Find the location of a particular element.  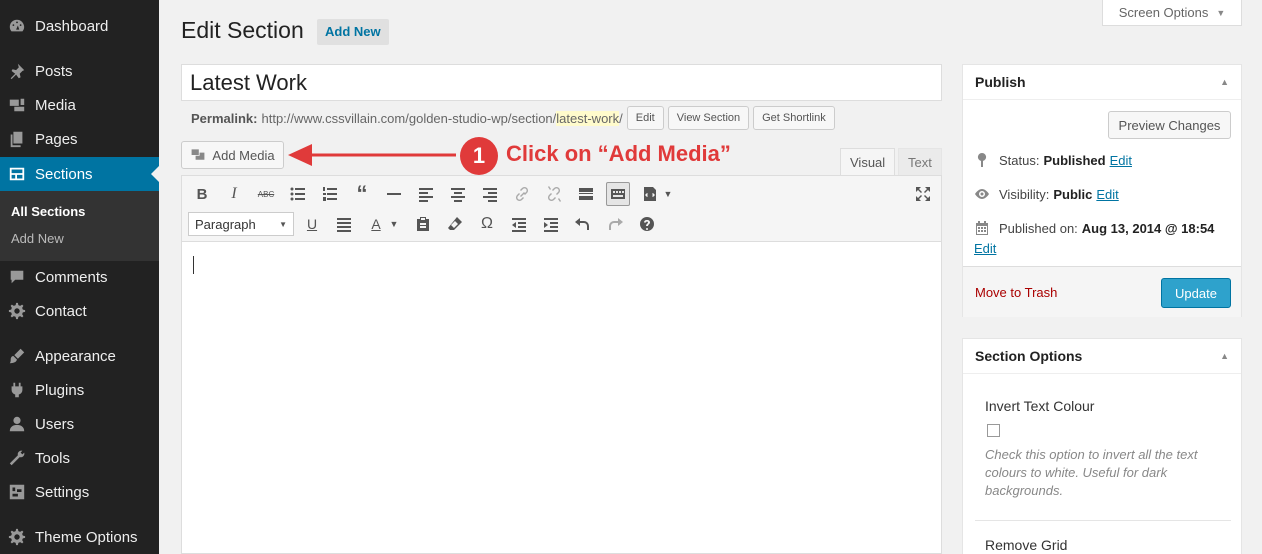

sidebar-item-pages: Pages is located at coordinates (79, 139).